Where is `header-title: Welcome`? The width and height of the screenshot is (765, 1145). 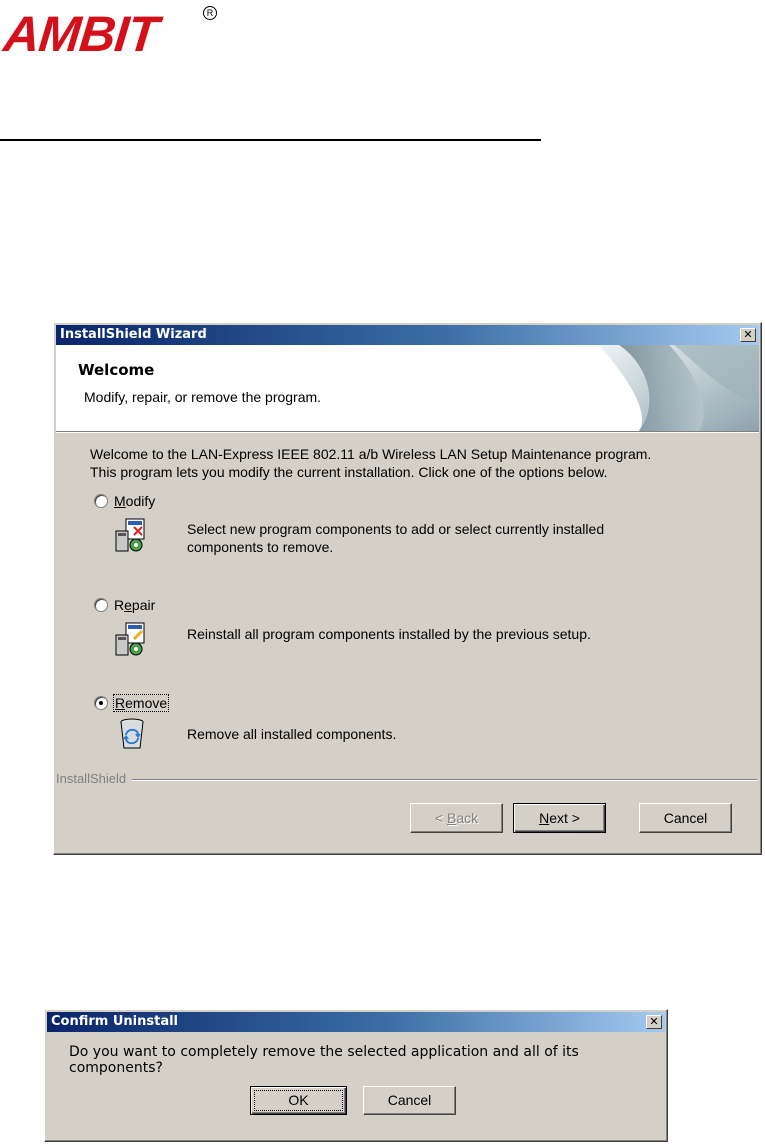 header-title: Welcome is located at coordinates (116, 370).